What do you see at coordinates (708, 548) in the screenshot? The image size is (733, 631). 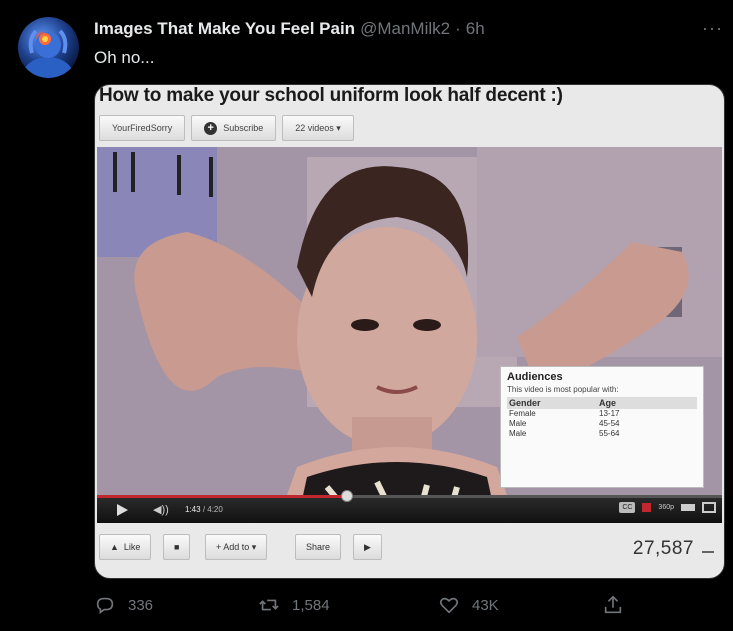 I see `stats-icon` at bounding box center [708, 548].